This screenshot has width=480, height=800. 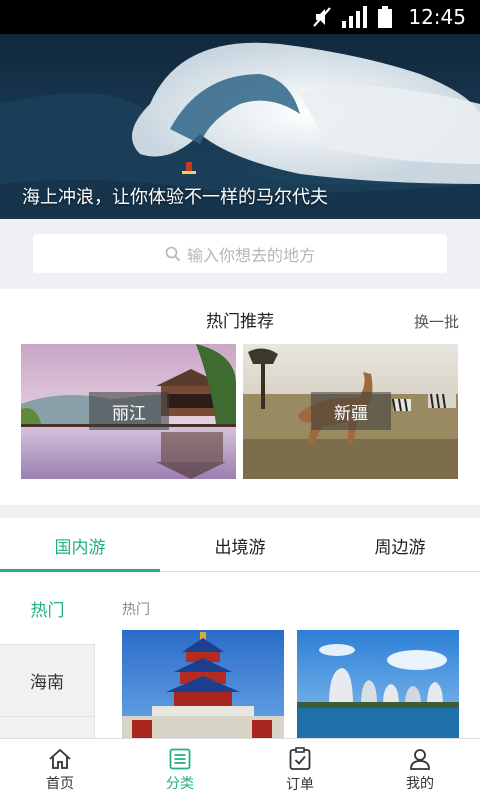 I want to click on sanya-towers-image, so click(x=378, y=684).